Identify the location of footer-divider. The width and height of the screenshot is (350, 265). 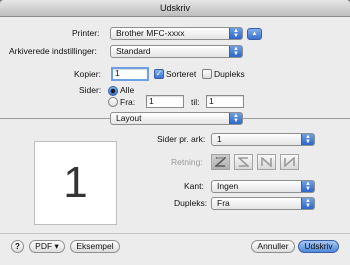
(175, 233).